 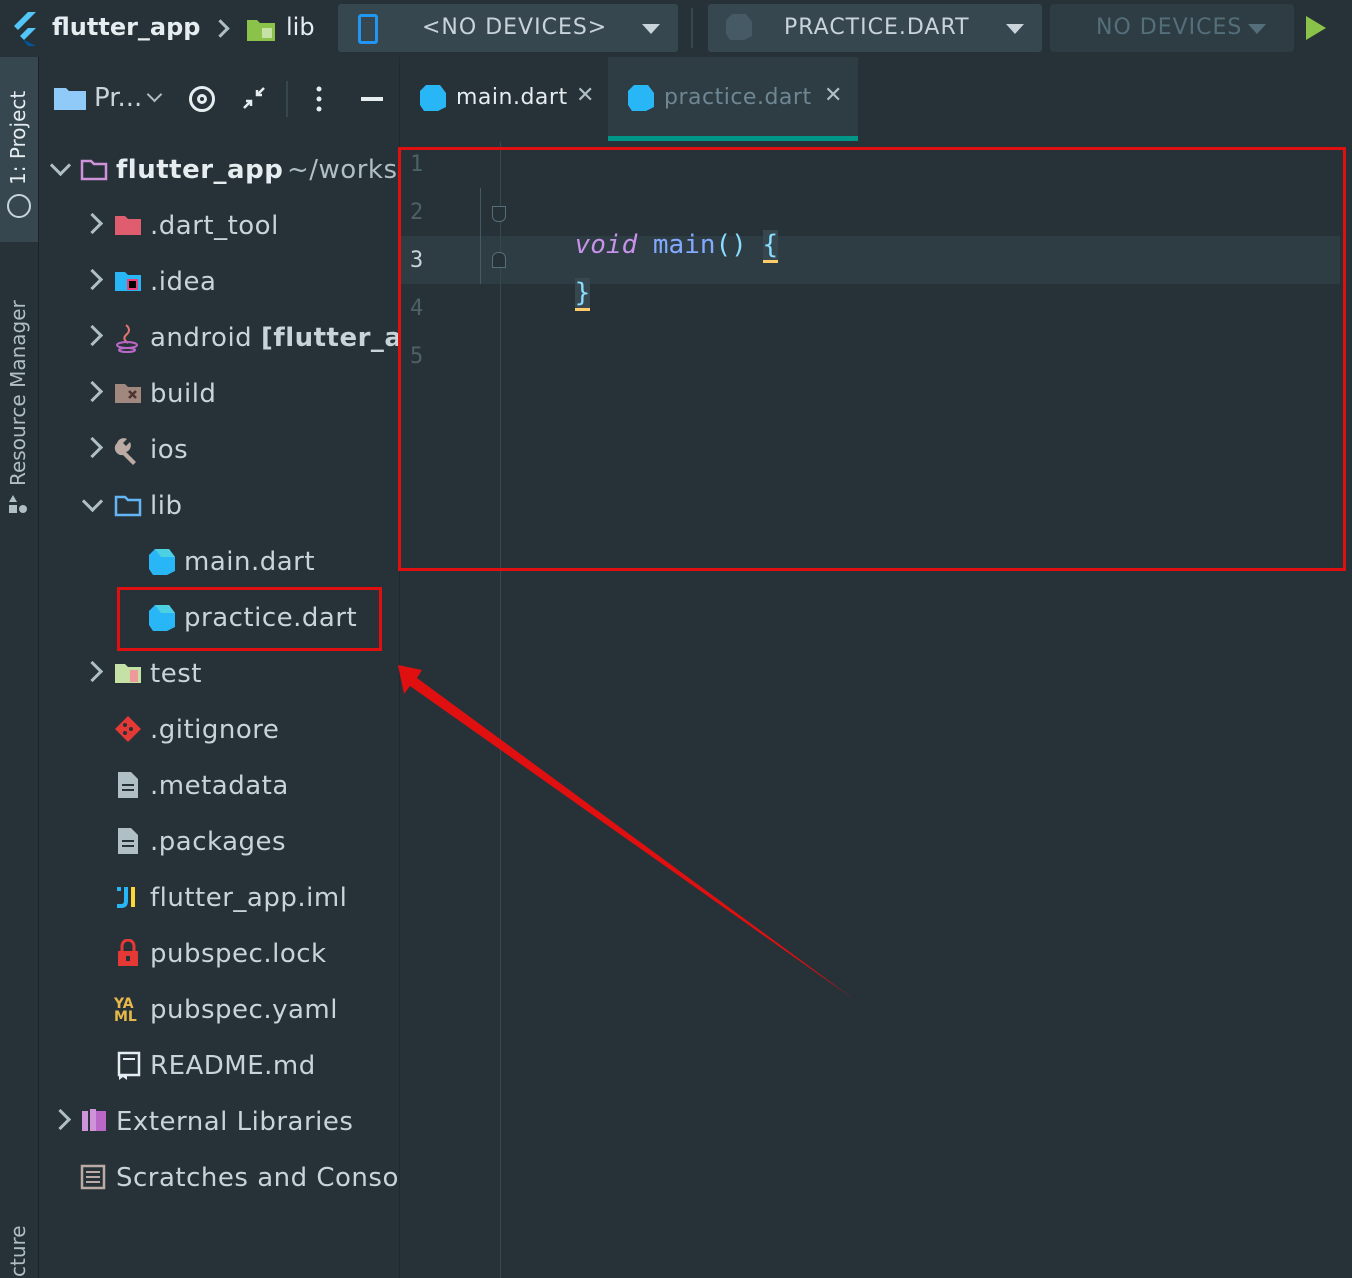 What do you see at coordinates (372, 99) in the screenshot?
I see `hide-panel-icon` at bounding box center [372, 99].